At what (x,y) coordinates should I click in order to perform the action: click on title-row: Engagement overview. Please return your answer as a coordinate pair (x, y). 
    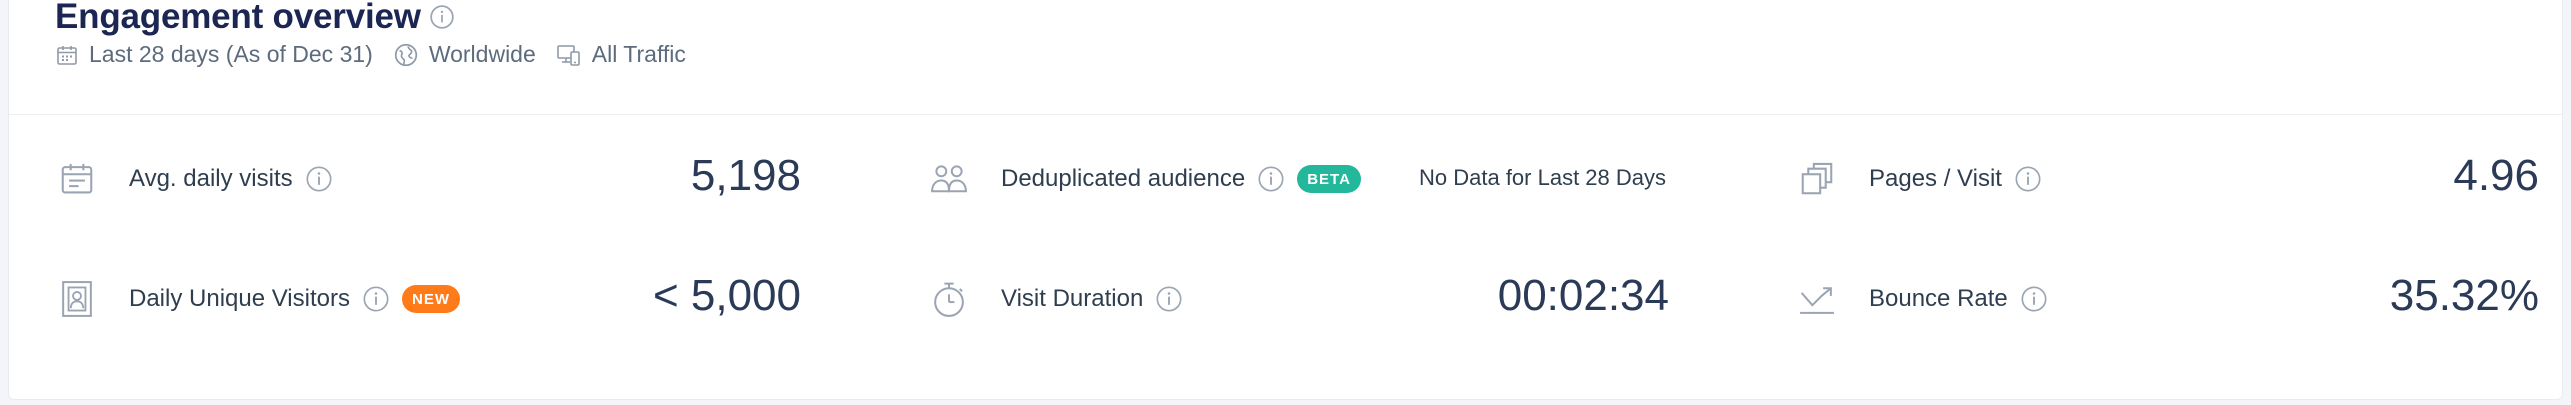
    Looking at the image, I should click on (255, 18).